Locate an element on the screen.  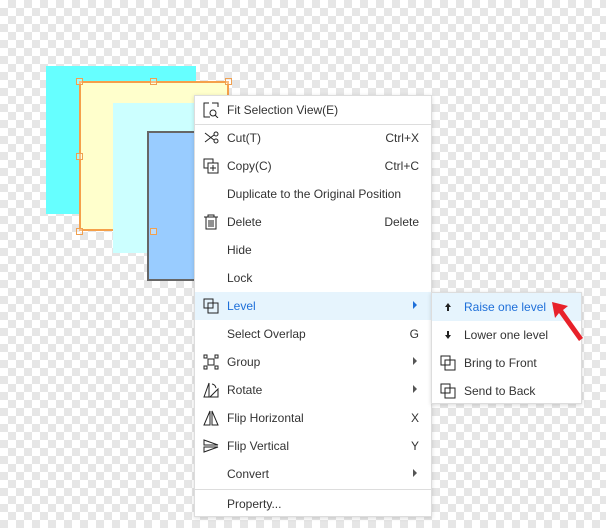
menu-item-copy: Copy(C) Ctrl+C is located at coordinates (313, 166).